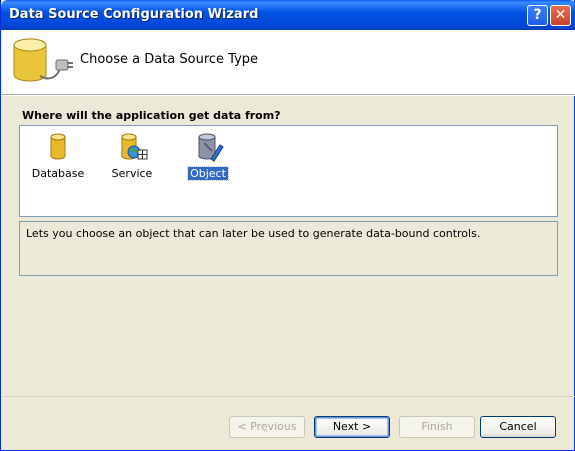  I want to click on type-label-object: Object, so click(208, 173).